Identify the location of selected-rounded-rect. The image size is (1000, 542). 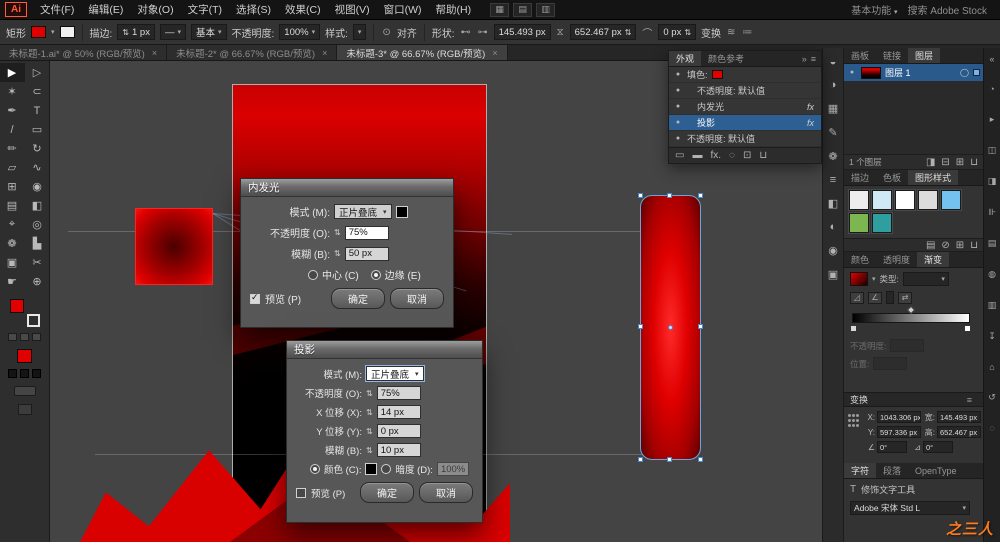
(670, 327).